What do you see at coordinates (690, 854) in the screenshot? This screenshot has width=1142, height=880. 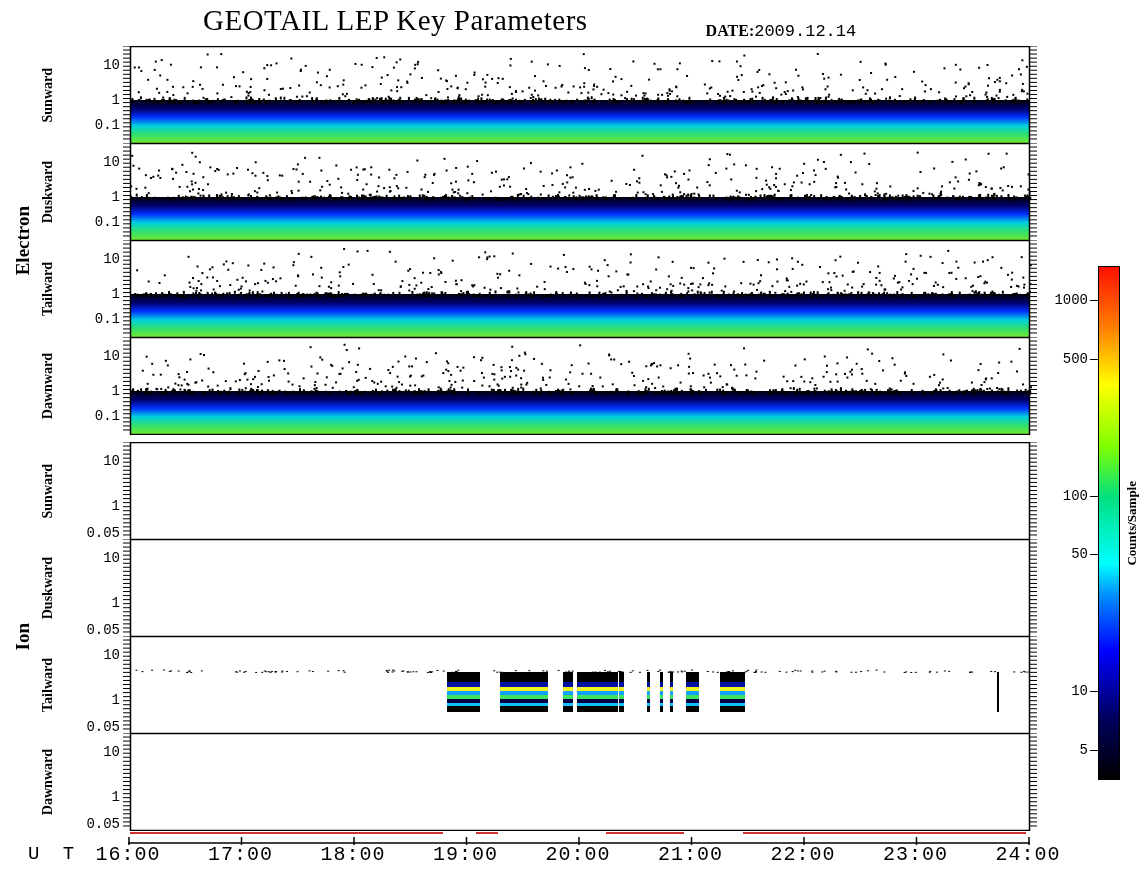 I see `time-tick-label: 21:00` at bounding box center [690, 854].